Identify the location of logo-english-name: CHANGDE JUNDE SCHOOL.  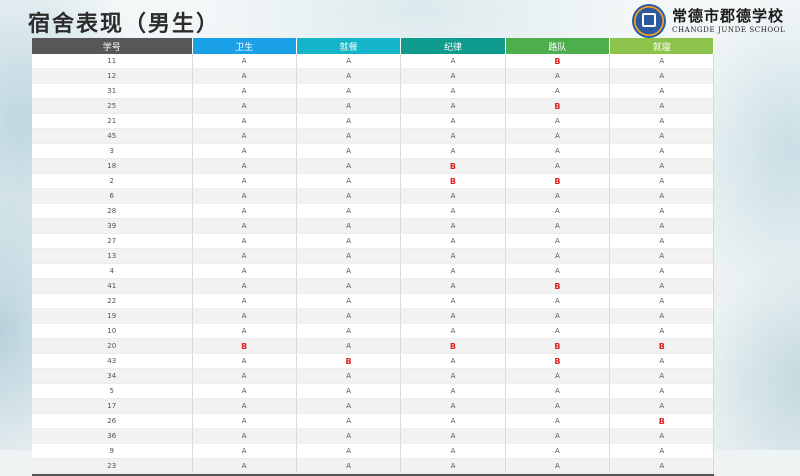
(729, 29).